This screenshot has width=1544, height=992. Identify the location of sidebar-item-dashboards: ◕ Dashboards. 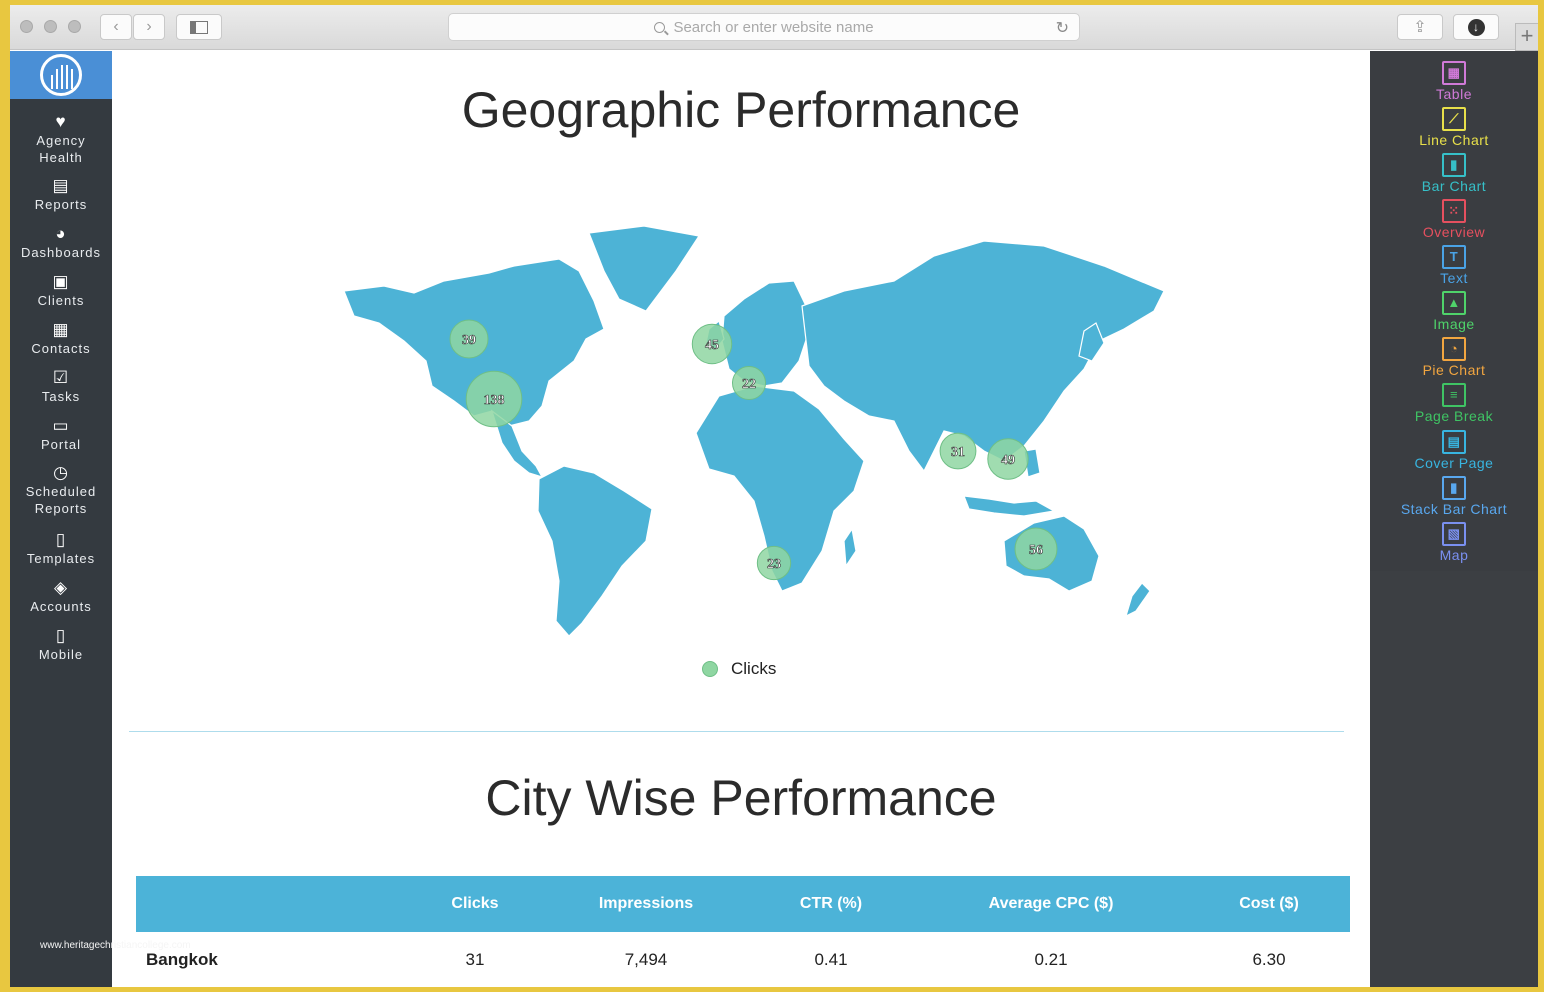
(61, 243).